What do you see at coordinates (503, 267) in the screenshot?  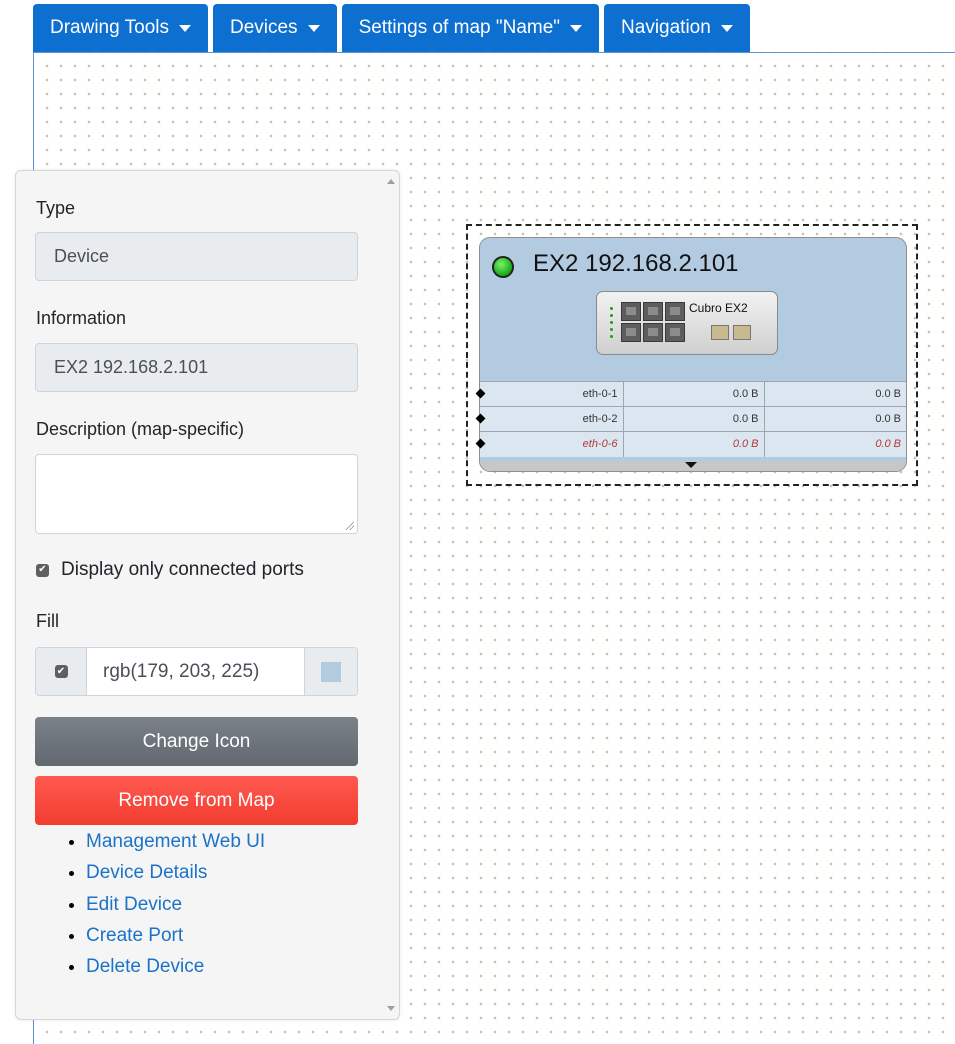 I see `status-indicator-icon` at bounding box center [503, 267].